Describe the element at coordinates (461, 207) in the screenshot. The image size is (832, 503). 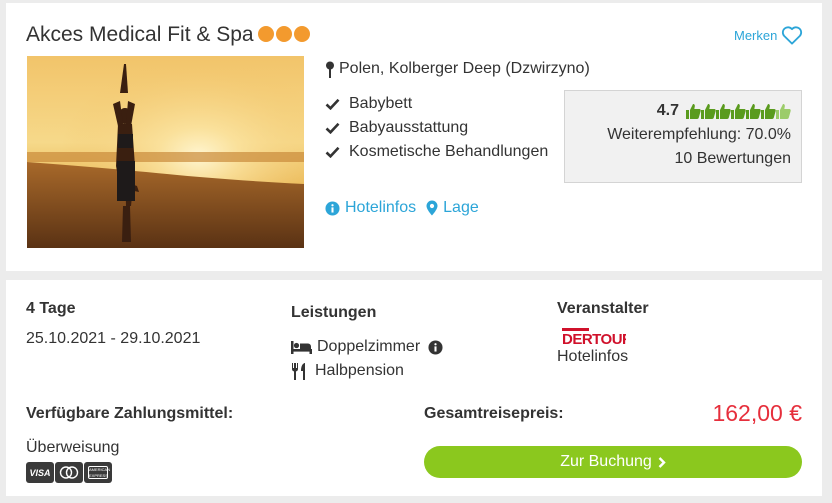
I see `lage-label: Lage` at that location.